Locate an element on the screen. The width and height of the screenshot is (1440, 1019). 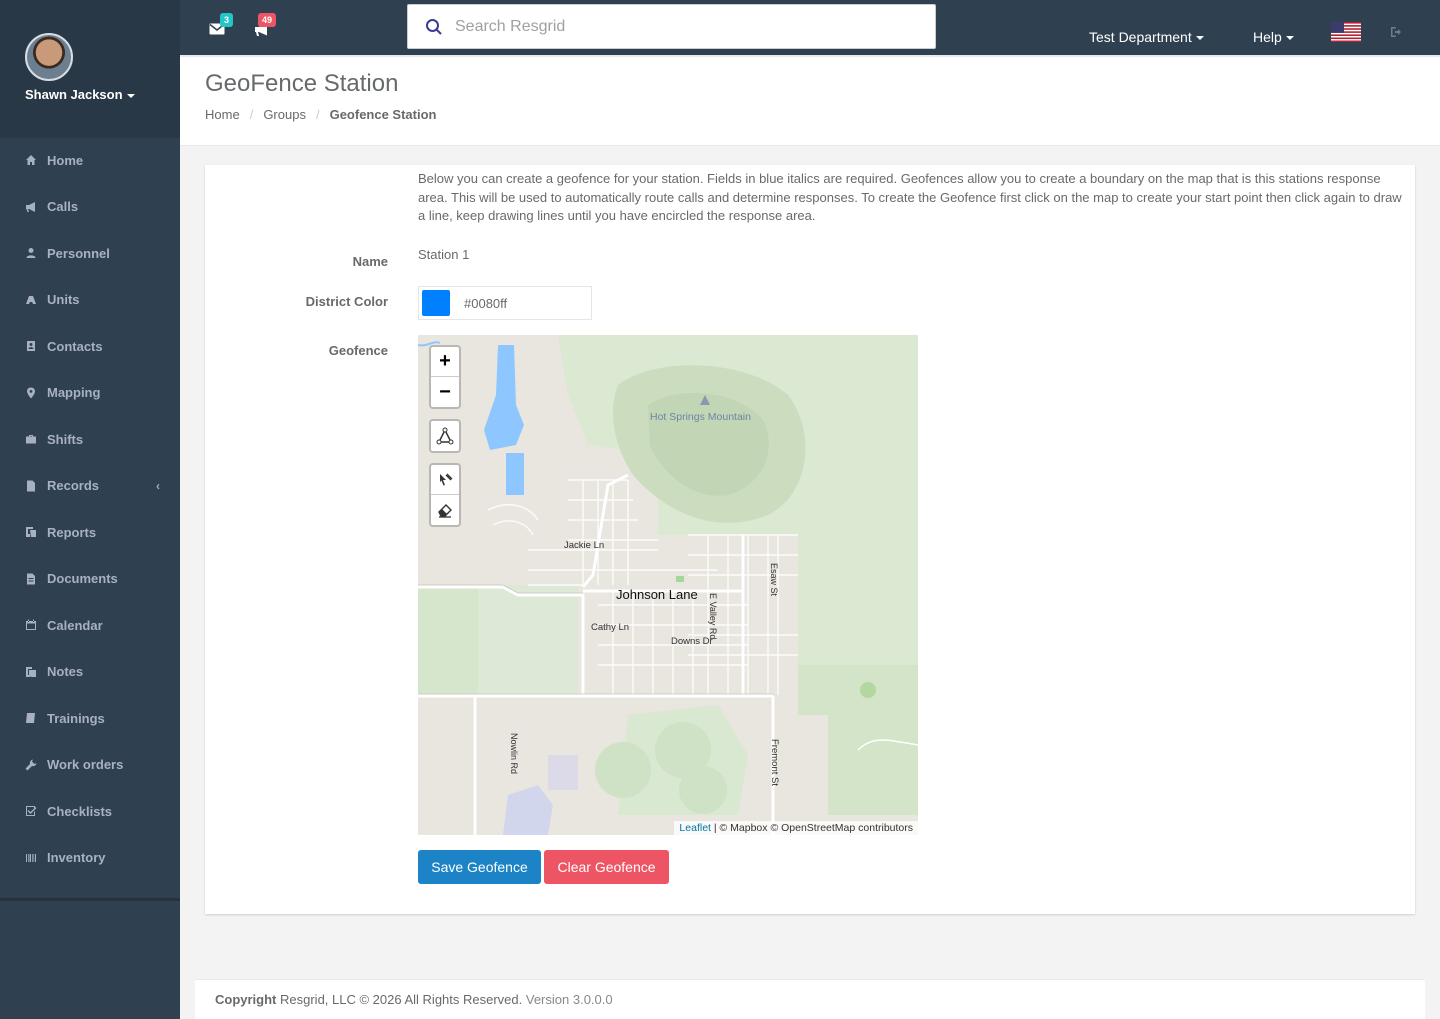
map-label-esaw: Esaw St is located at coordinates (774, 580).